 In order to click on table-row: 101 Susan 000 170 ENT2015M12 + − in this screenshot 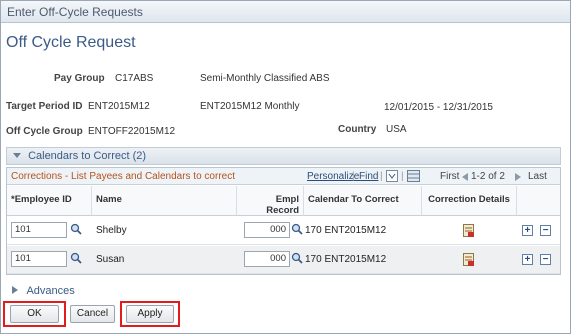, I will do `click(283, 260)`.